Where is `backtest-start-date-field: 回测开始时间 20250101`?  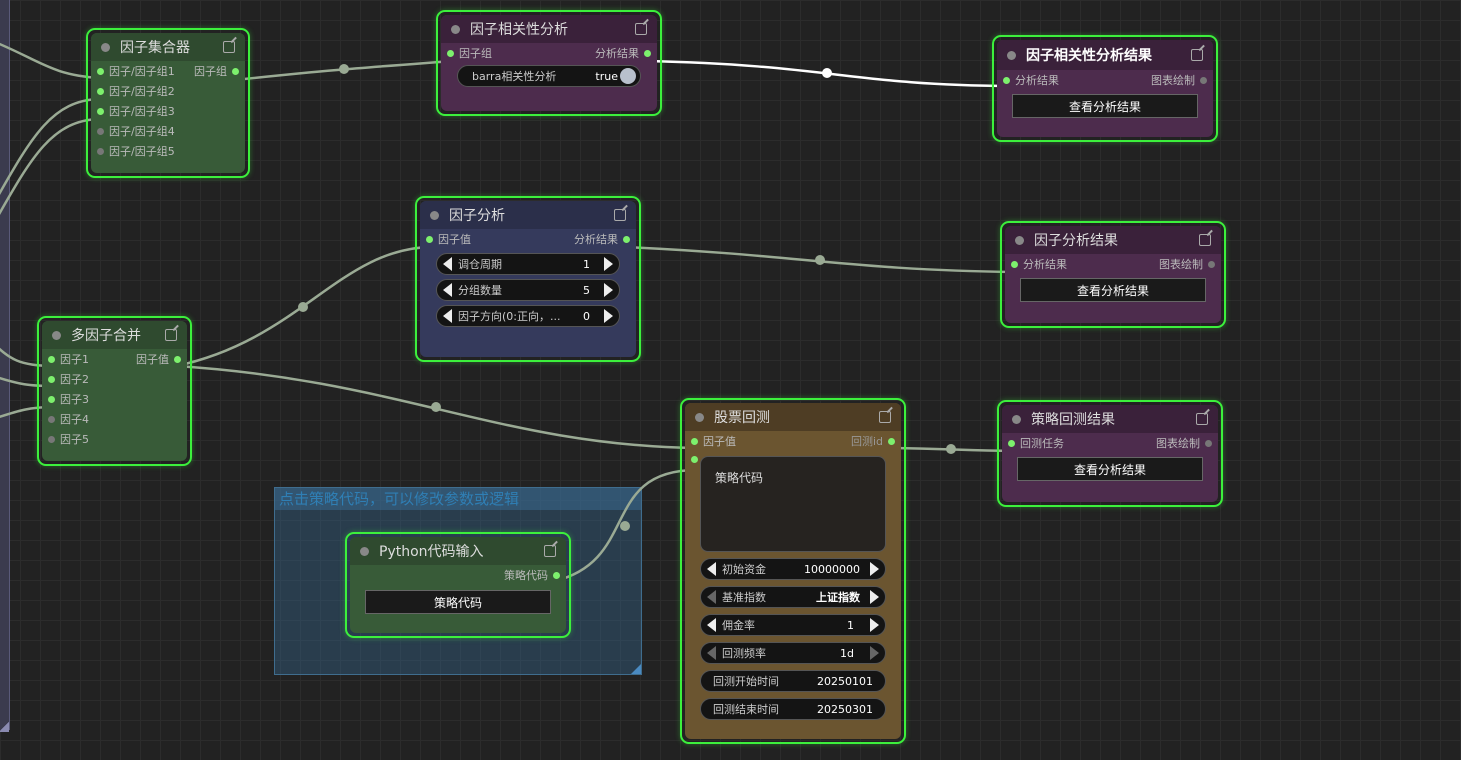
backtest-start-date-field: 回测开始时间 20250101 is located at coordinates (793, 681).